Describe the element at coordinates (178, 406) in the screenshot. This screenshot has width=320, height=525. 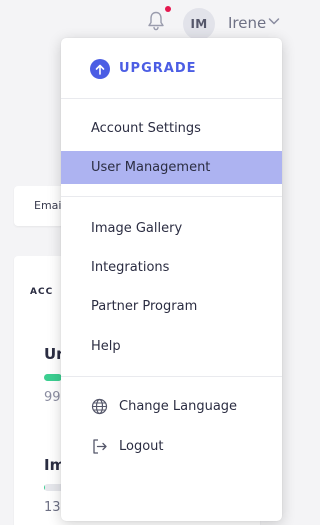
I see `menu-item-label: Change Language` at that location.